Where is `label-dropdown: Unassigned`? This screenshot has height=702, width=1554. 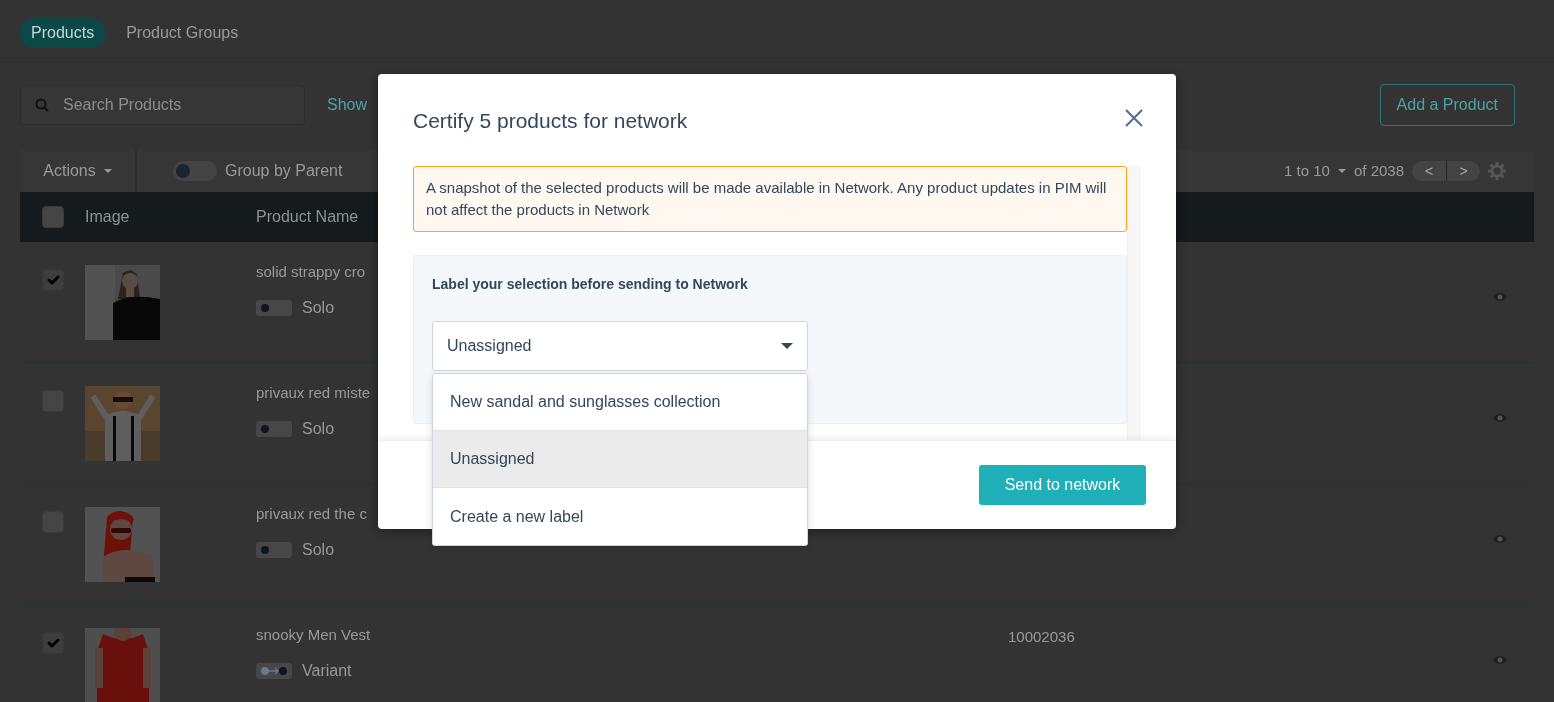
label-dropdown: Unassigned is located at coordinates (620, 346).